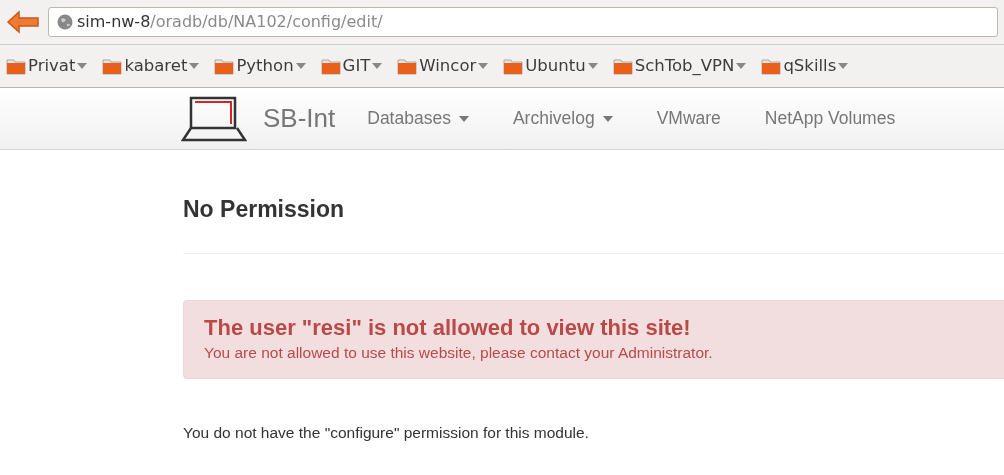 Image resolution: width=1004 pixels, height=475 pixels. I want to click on bookmark-folder: Privat, so click(52, 66).